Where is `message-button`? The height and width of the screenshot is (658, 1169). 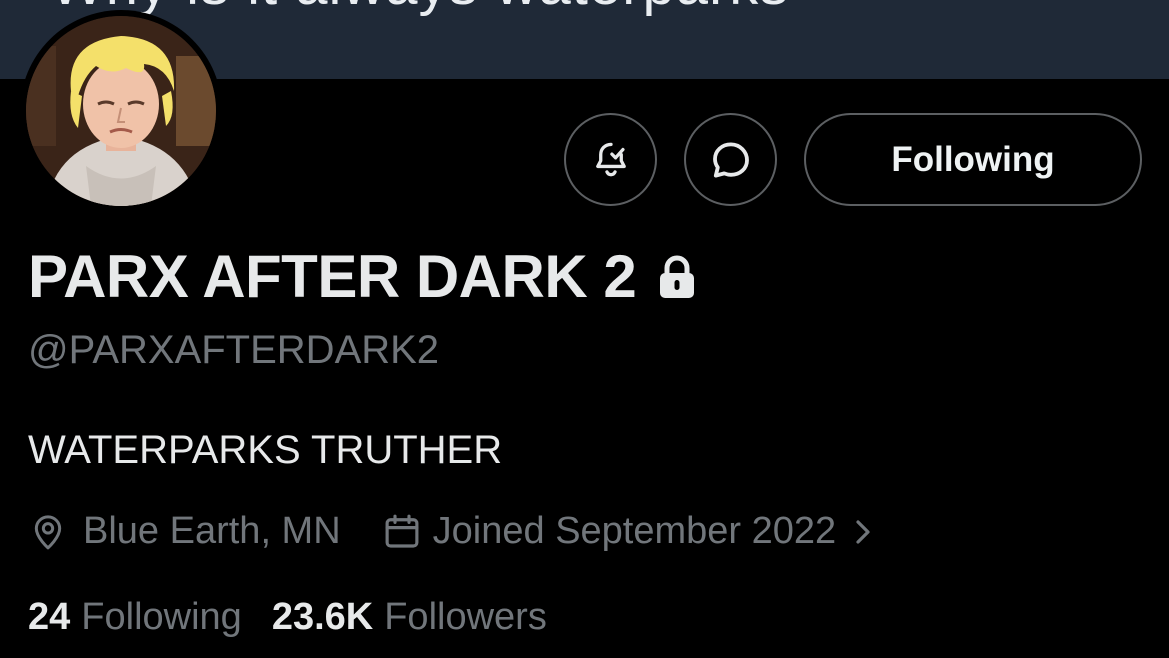 message-button is located at coordinates (730, 159).